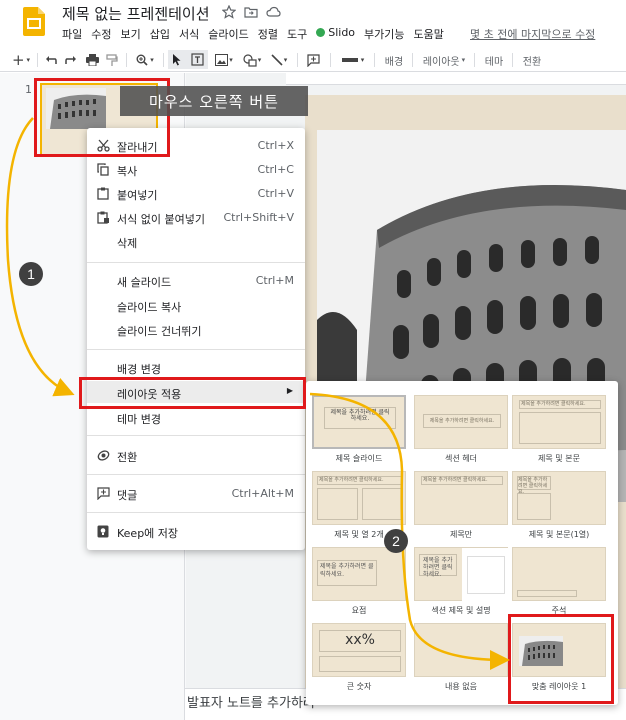 The image size is (626, 720). Describe the element at coordinates (196, 367) in the screenshot. I see `menu-item-change-background: 배경 변경` at that location.